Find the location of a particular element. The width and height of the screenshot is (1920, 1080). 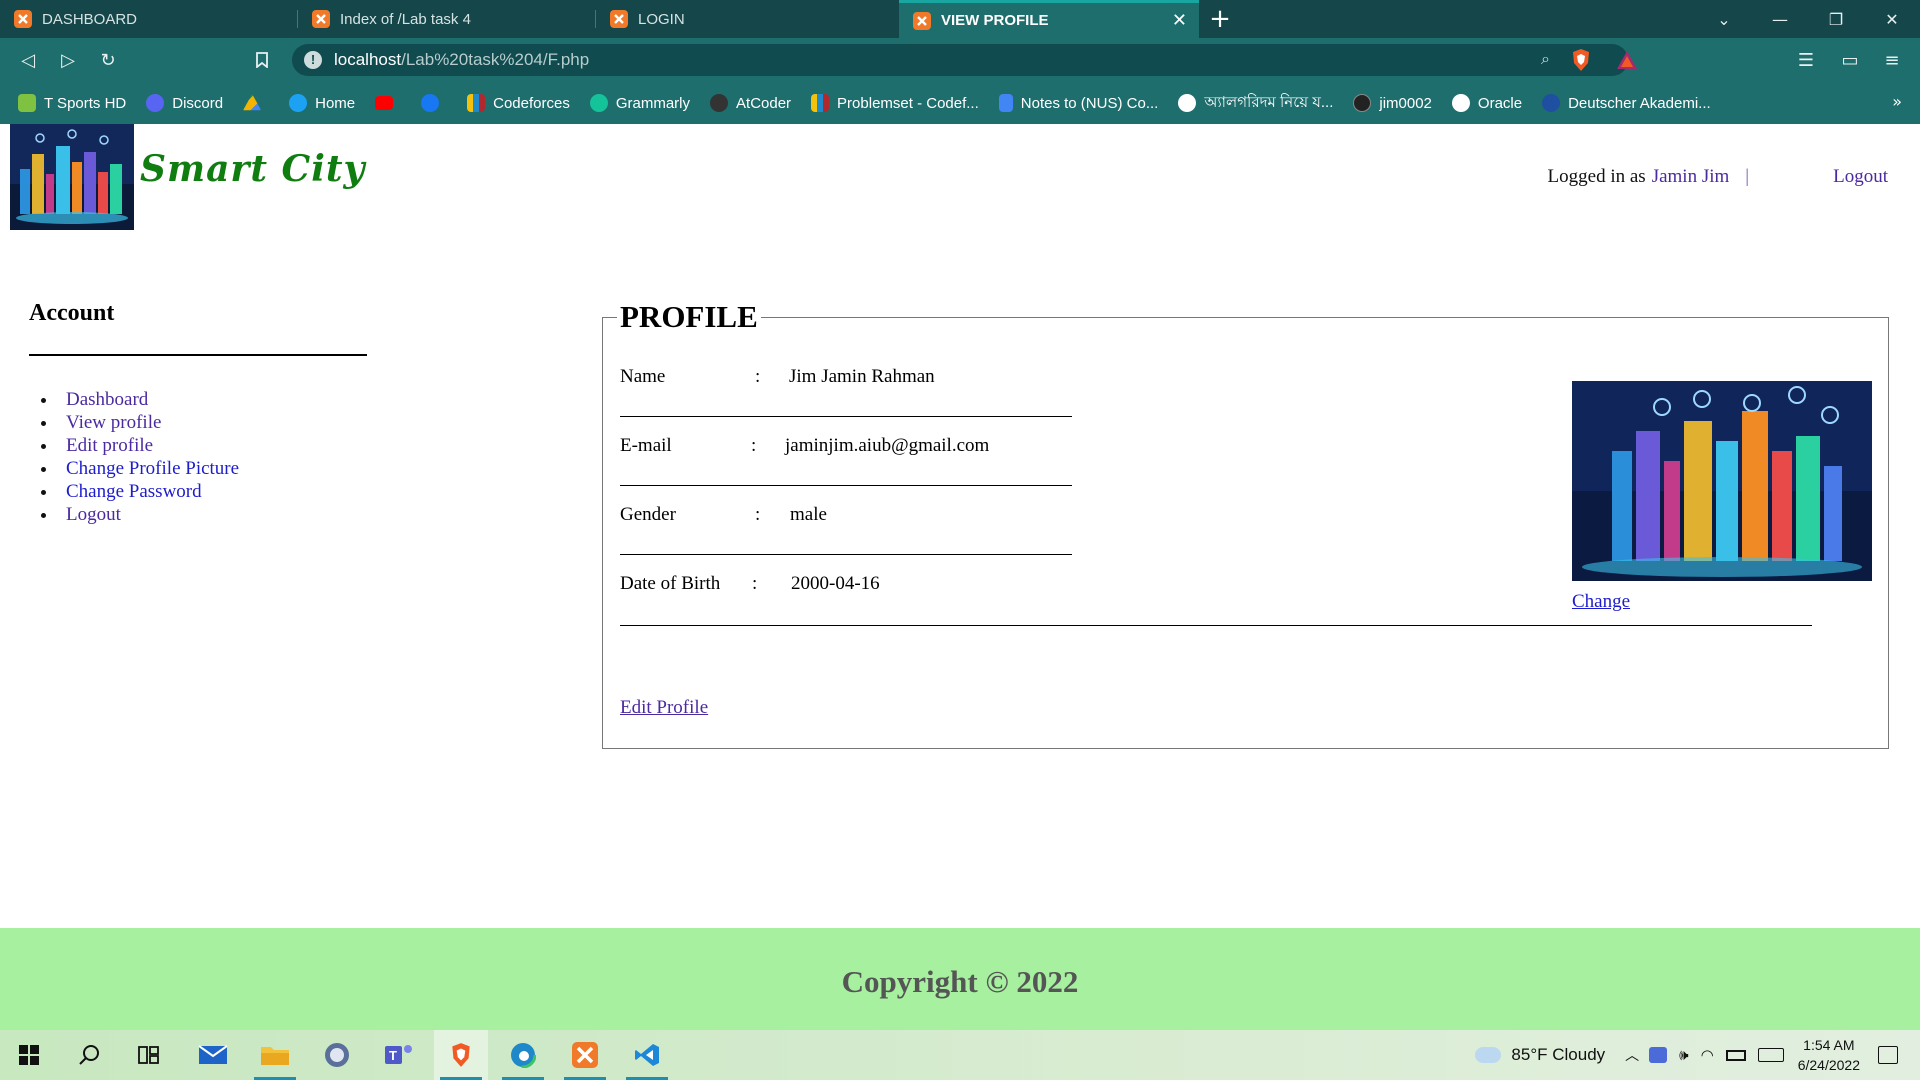

edit-profile-link: Edit Profile is located at coordinates (664, 708).